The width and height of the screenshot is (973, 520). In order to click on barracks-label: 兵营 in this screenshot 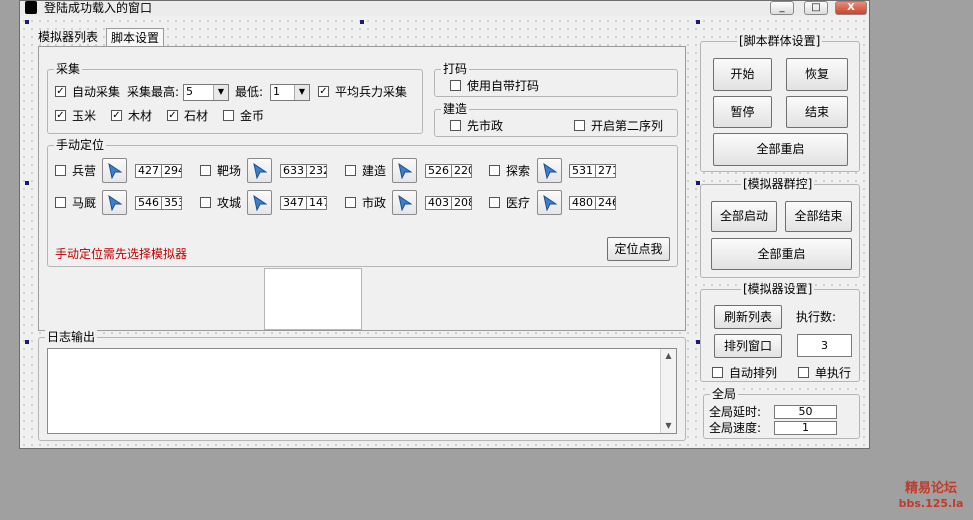, I will do `click(84, 171)`.